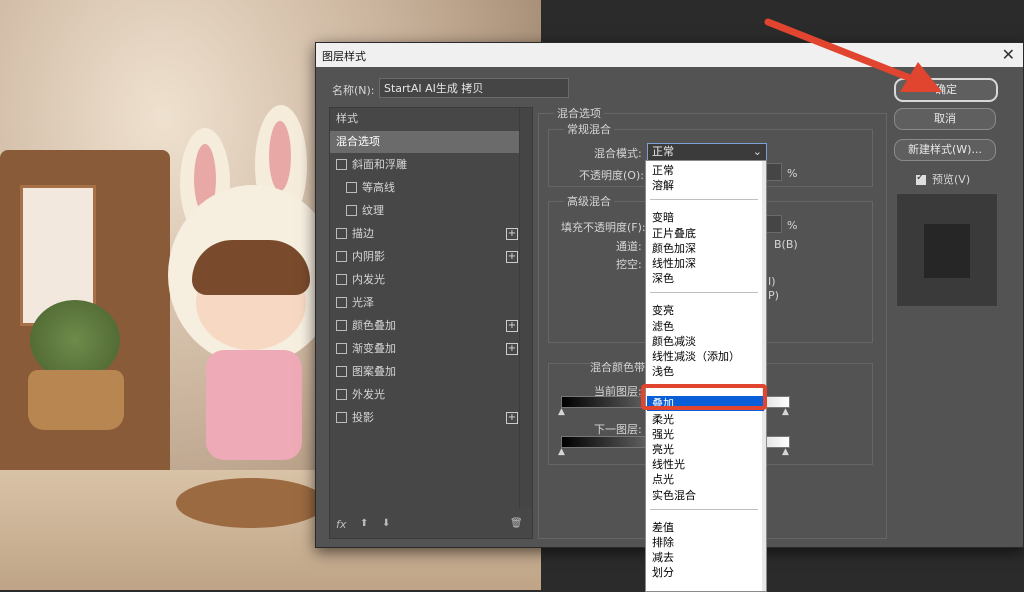 This screenshot has height=592, width=1024. What do you see at coordinates (425, 234) in the screenshot?
I see `style-item: 描边 +` at bounding box center [425, 234].